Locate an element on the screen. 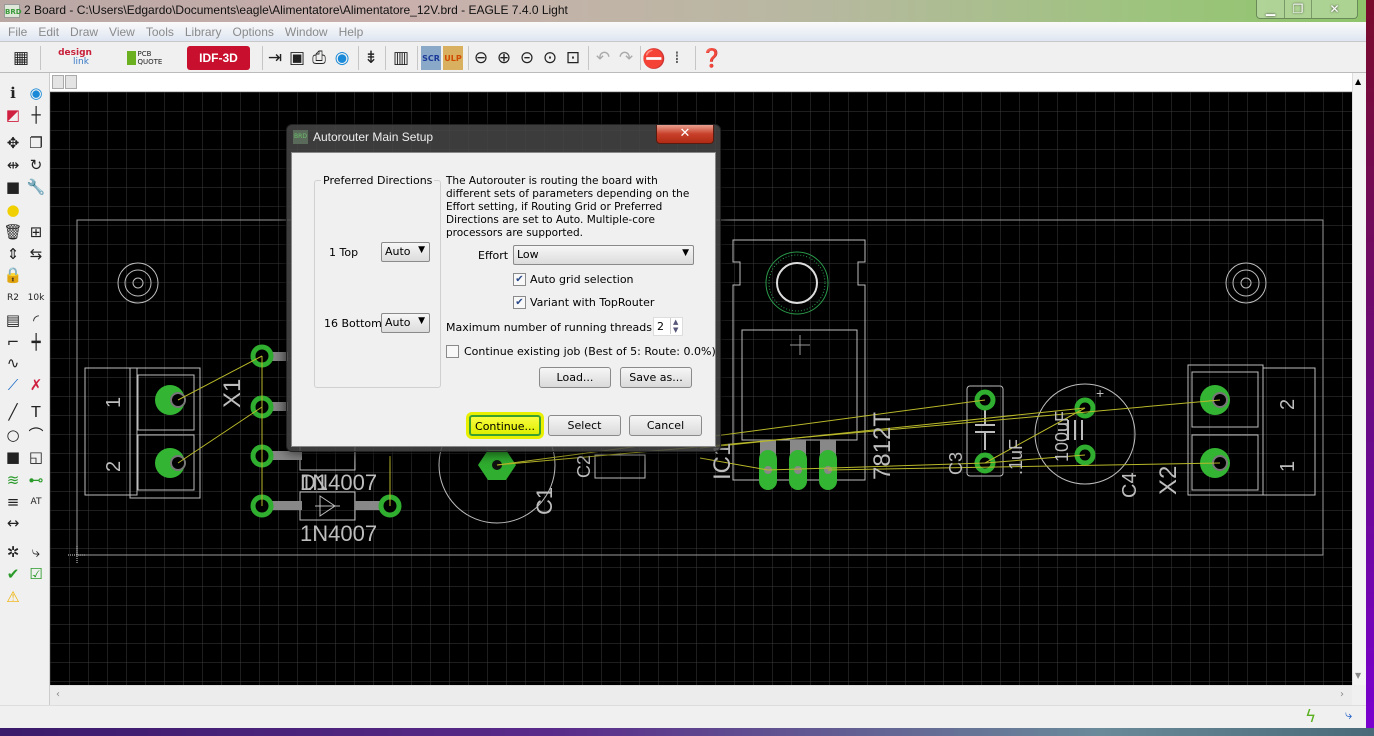 Image resolution: width=1374 pixels, height=736 pixels. vertical-scrollbar: ▲ ▼ is located at coordinates (1359, 379).